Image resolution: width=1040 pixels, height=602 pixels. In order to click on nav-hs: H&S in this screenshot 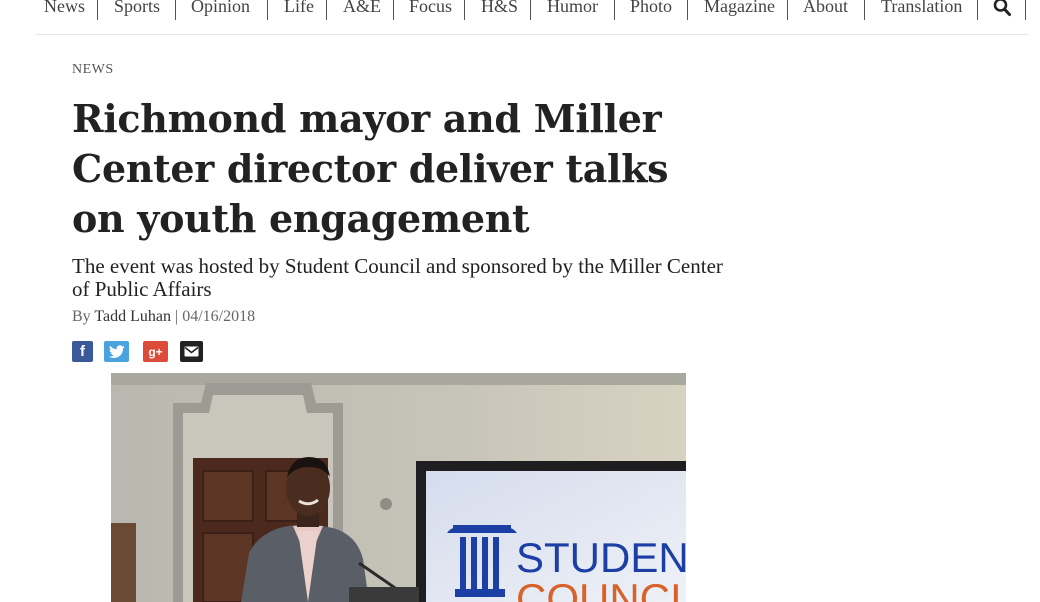, I will do `click(499, 8)`.